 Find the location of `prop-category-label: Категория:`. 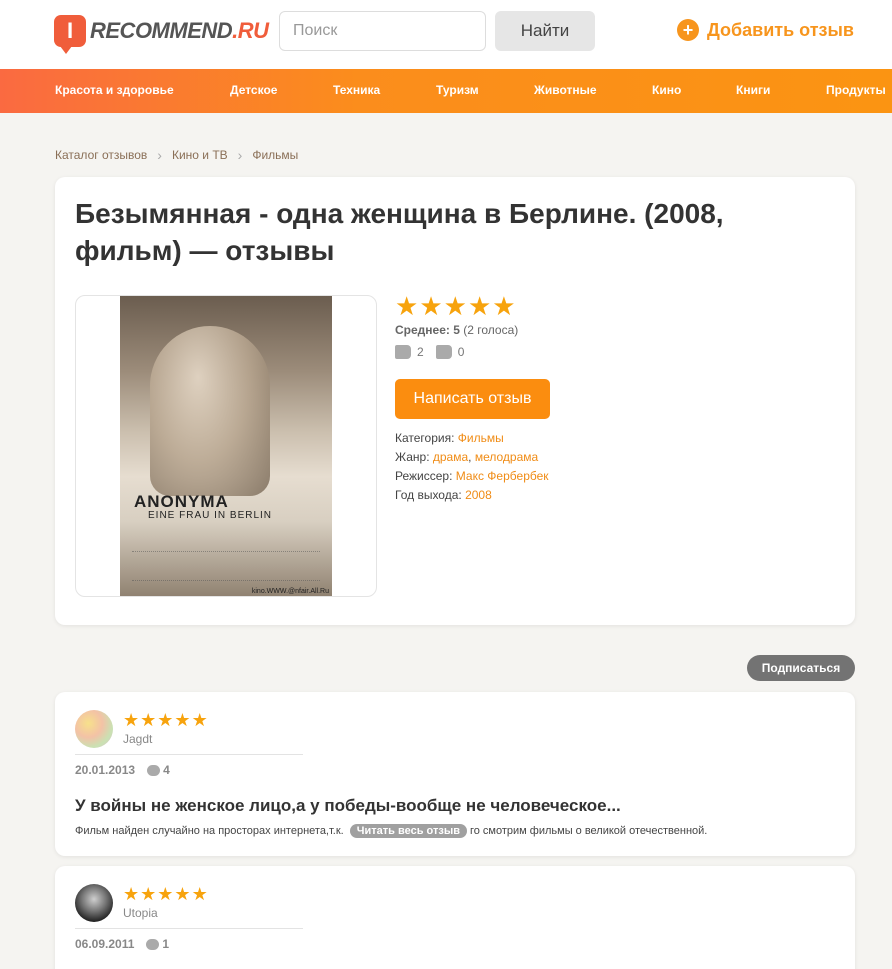

prop-category-label: Категория: is located at coordinates (425, 438).